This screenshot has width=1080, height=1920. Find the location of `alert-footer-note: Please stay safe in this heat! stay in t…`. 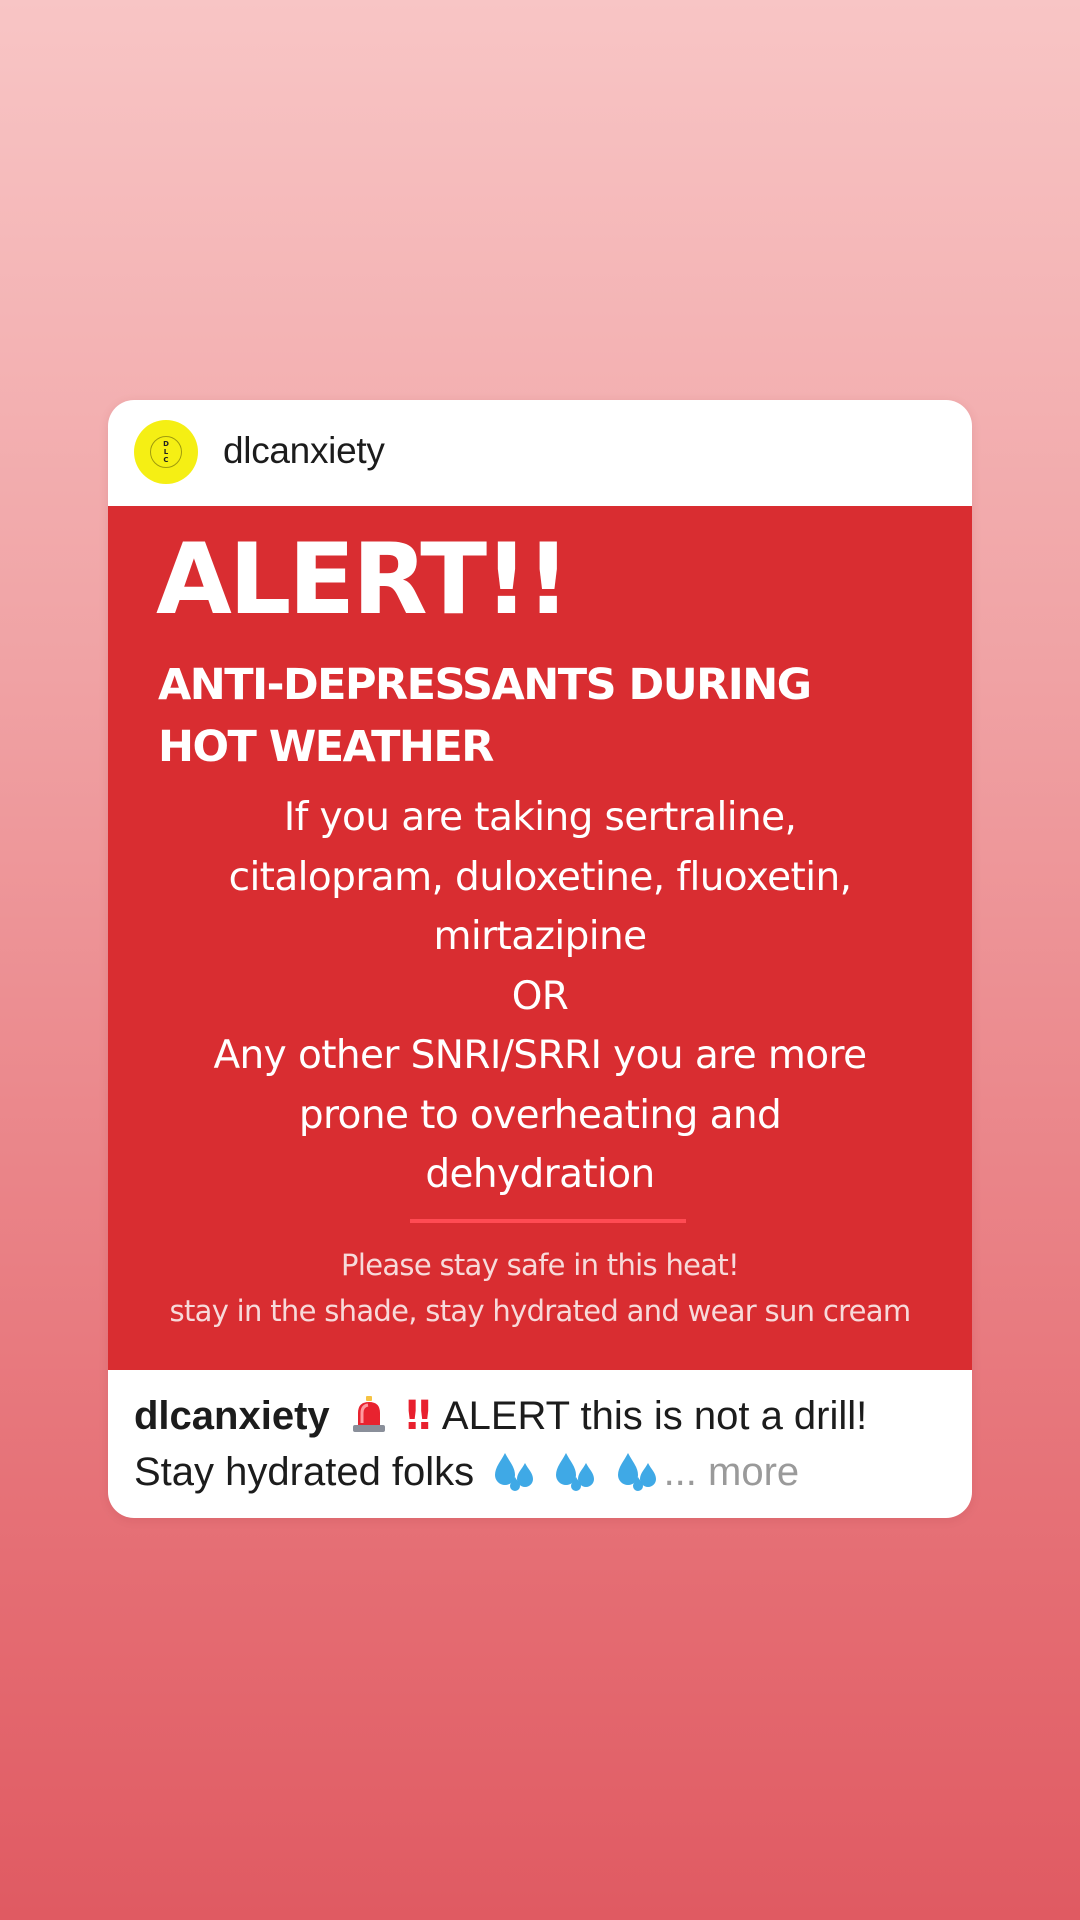

alert-footer-note: Please stay safe in this heat! stay in t… is located at coordinates (540, 1288).